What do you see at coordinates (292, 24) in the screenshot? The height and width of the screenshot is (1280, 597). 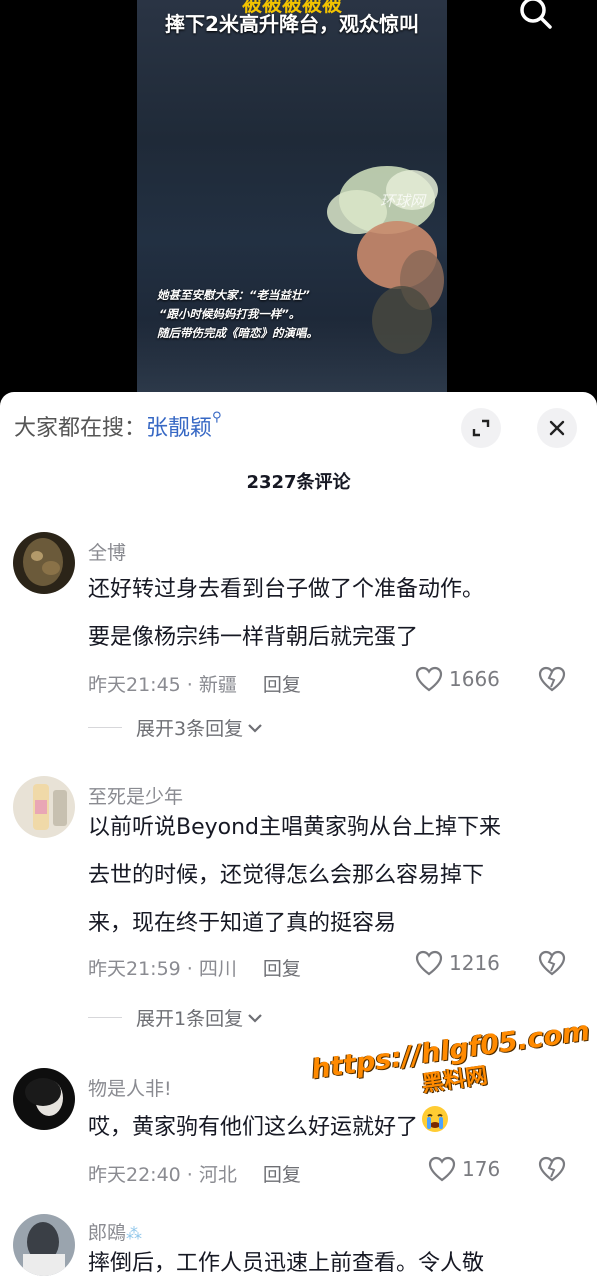 I see `video-caption-title: 摔下2米高升降台，观众惊叫` at bounding box center [292, 24].